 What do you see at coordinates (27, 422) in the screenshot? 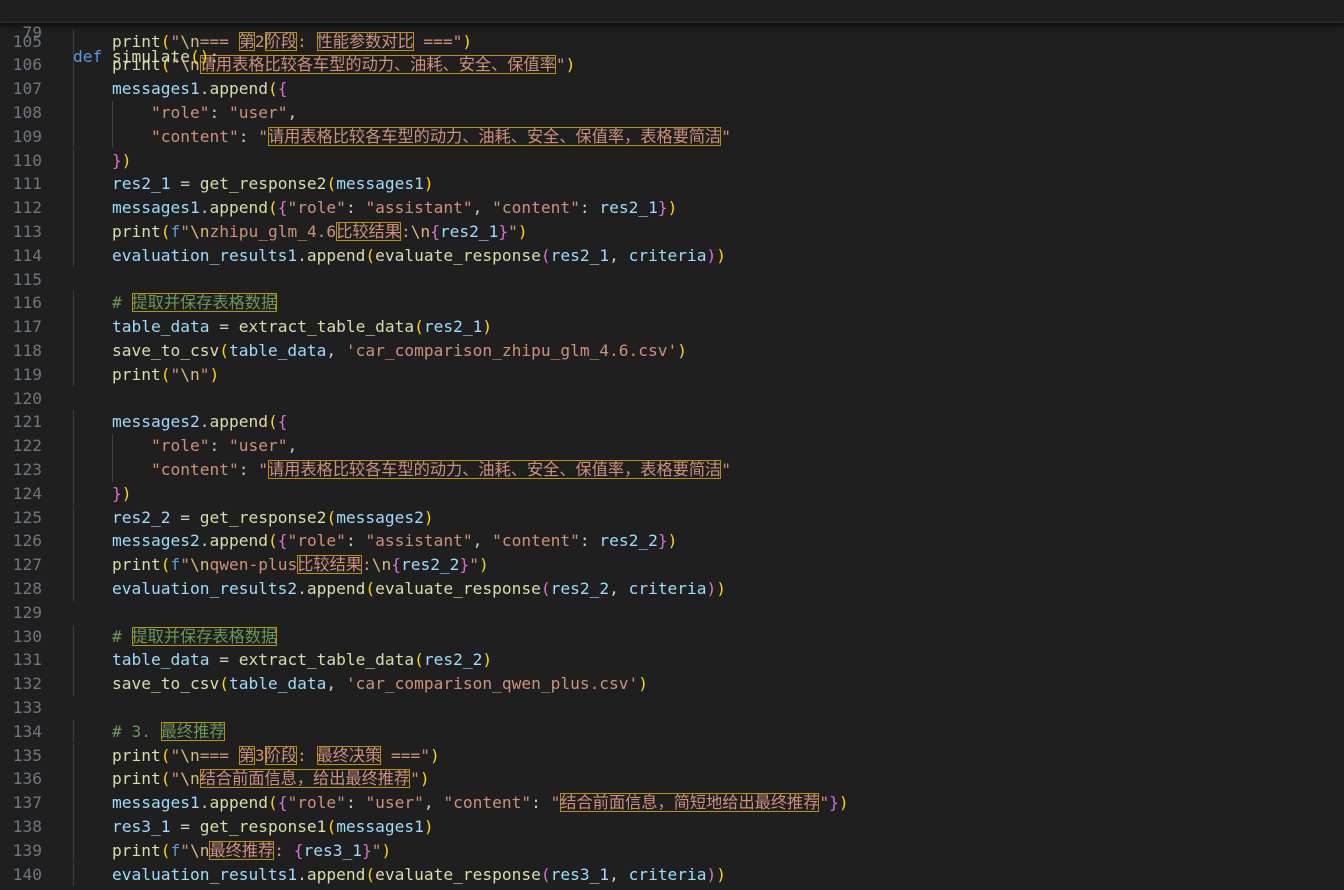
I see `line-number: 121` at bounding box center [27, 422].